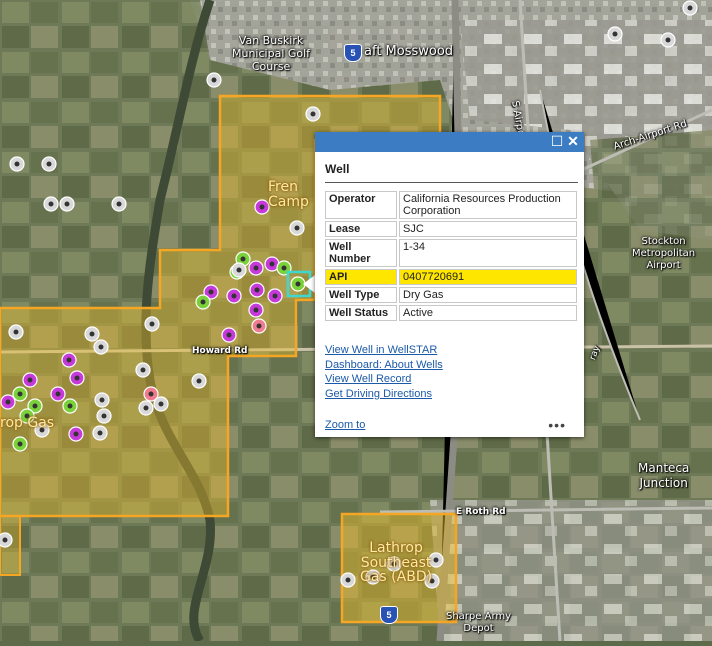  Describe the element at coordinates (288, 194) in the screenshot. I see `french-camp-field-label: Fren Camp` at that location.